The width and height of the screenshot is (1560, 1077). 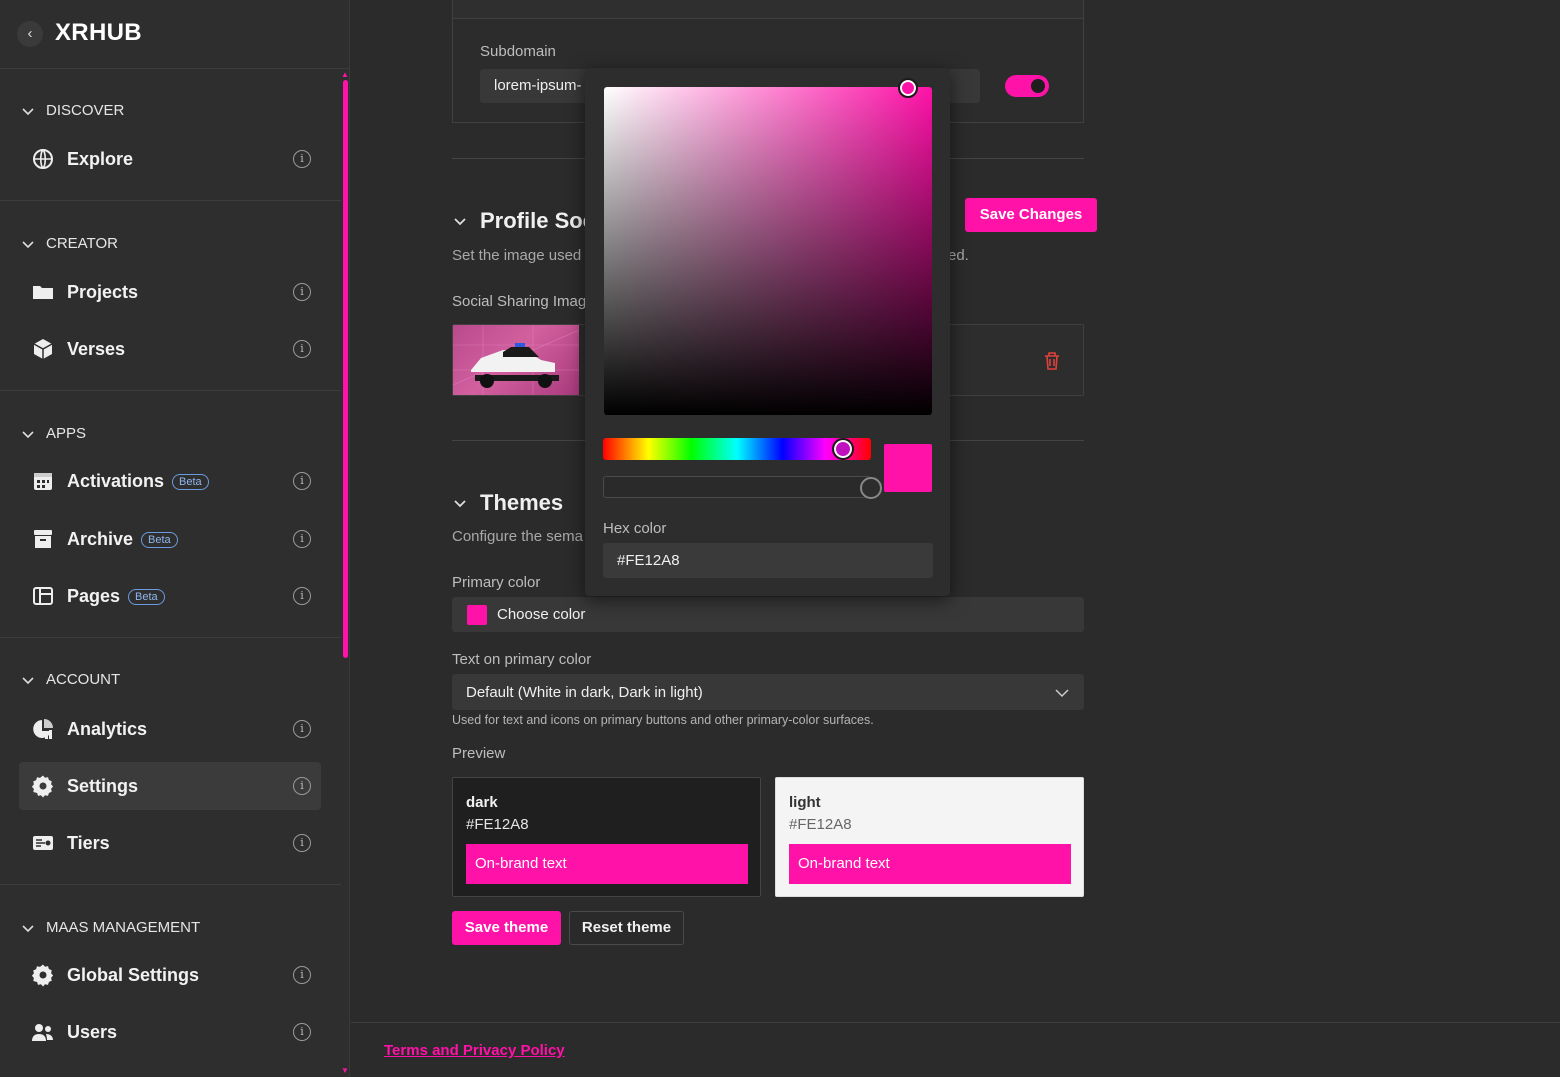 What do you see at coordinates (170, 975) in the screenshot?
I see `sidebar-item-global-settings: Global Settings i` at bounding box center [170, 975].